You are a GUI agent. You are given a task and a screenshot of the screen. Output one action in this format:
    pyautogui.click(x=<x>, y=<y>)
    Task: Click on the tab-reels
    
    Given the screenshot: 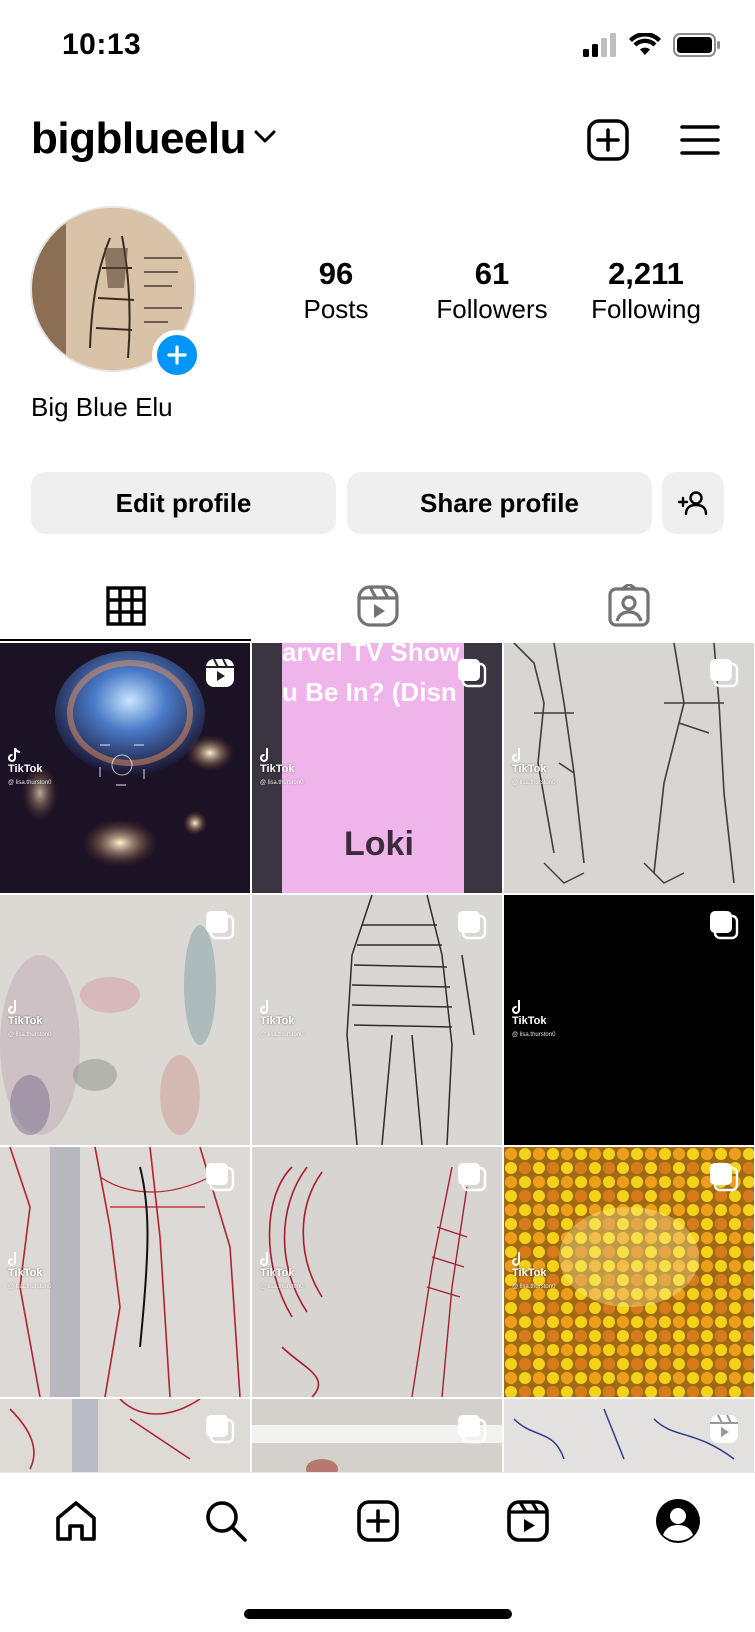 What is the action you would take?
    pyautogui.click(x=377, y=606)
    